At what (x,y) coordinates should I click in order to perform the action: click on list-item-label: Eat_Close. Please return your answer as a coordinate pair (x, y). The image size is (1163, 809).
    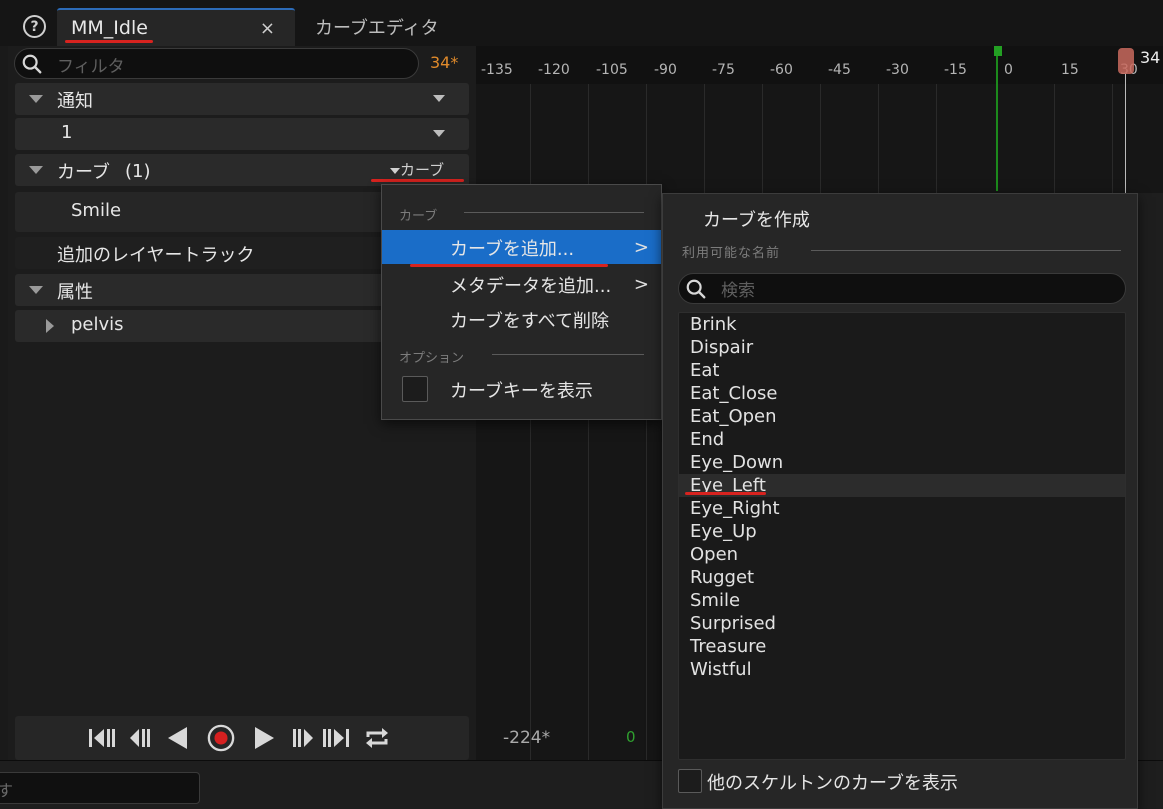
    Looking at the image, I should click on (734, 393).